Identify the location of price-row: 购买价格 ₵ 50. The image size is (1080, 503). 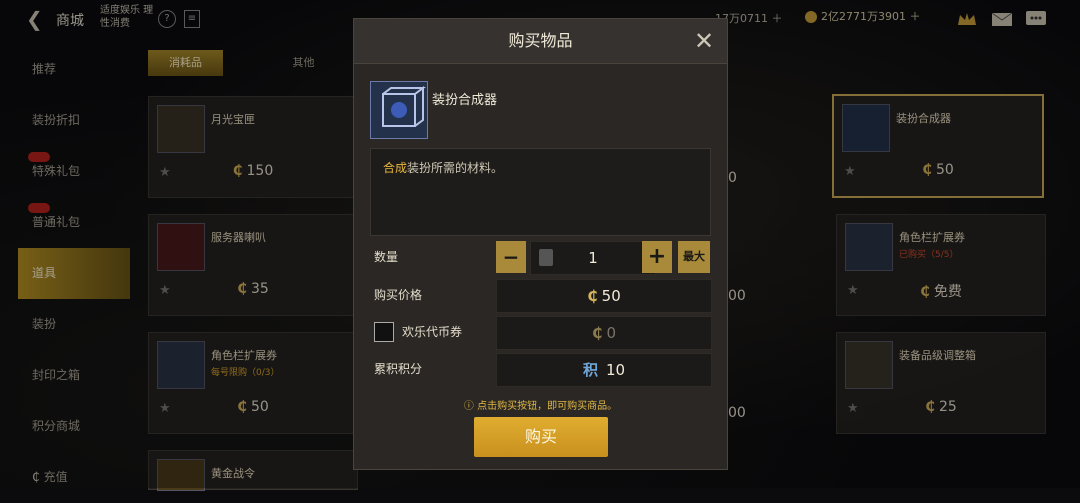
(543, 296).